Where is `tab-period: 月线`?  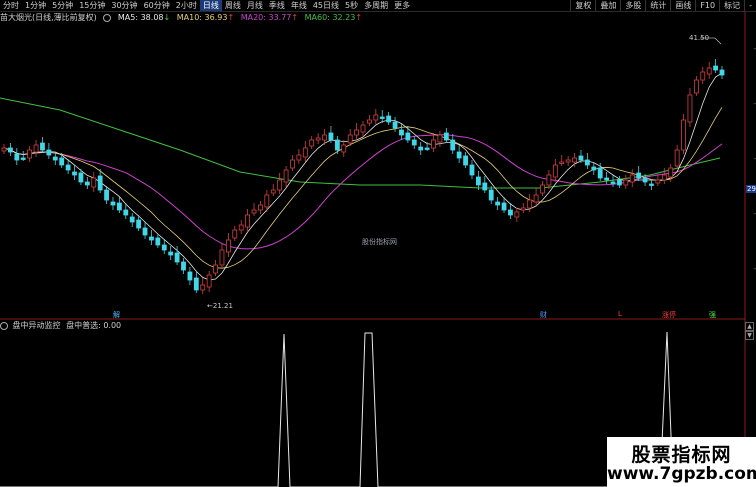 tab-period: 月线 is located at coordinates (255, 5).